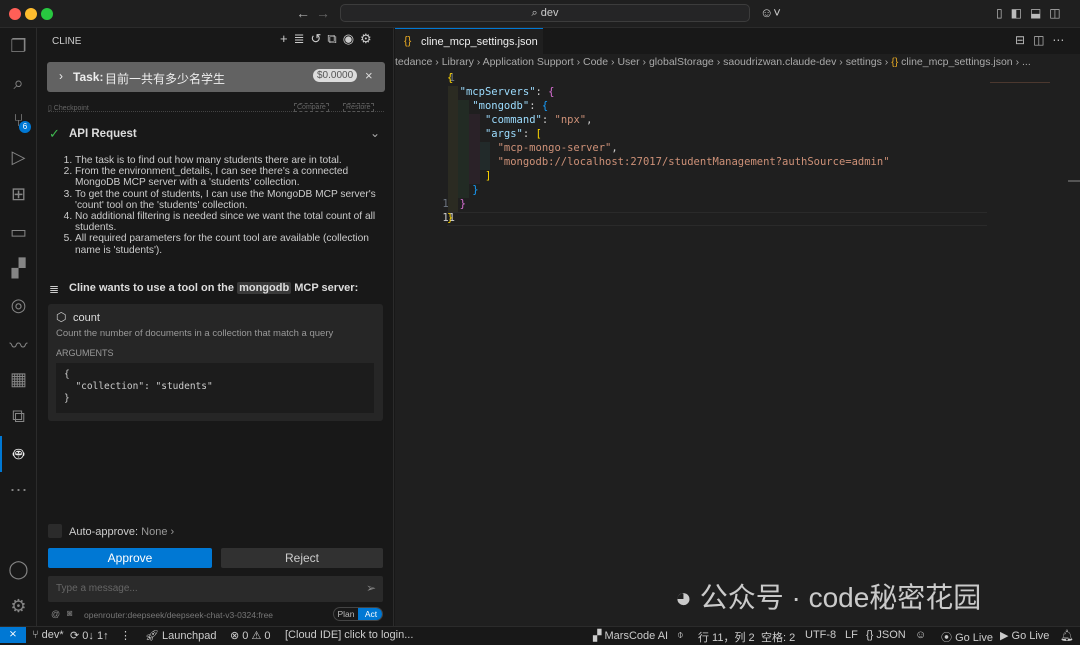 The width and height of the screenshot is (1080, 645). I want to click on send-icon: ➢, so click(371, 588).